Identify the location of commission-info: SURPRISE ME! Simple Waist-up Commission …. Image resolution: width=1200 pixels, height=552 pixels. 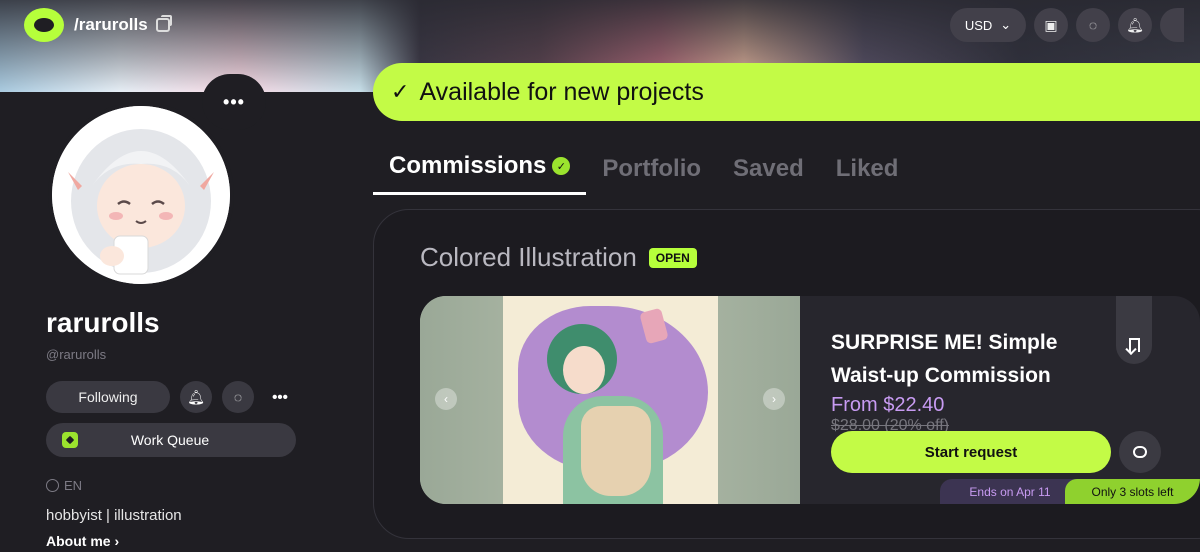
(966, 380).